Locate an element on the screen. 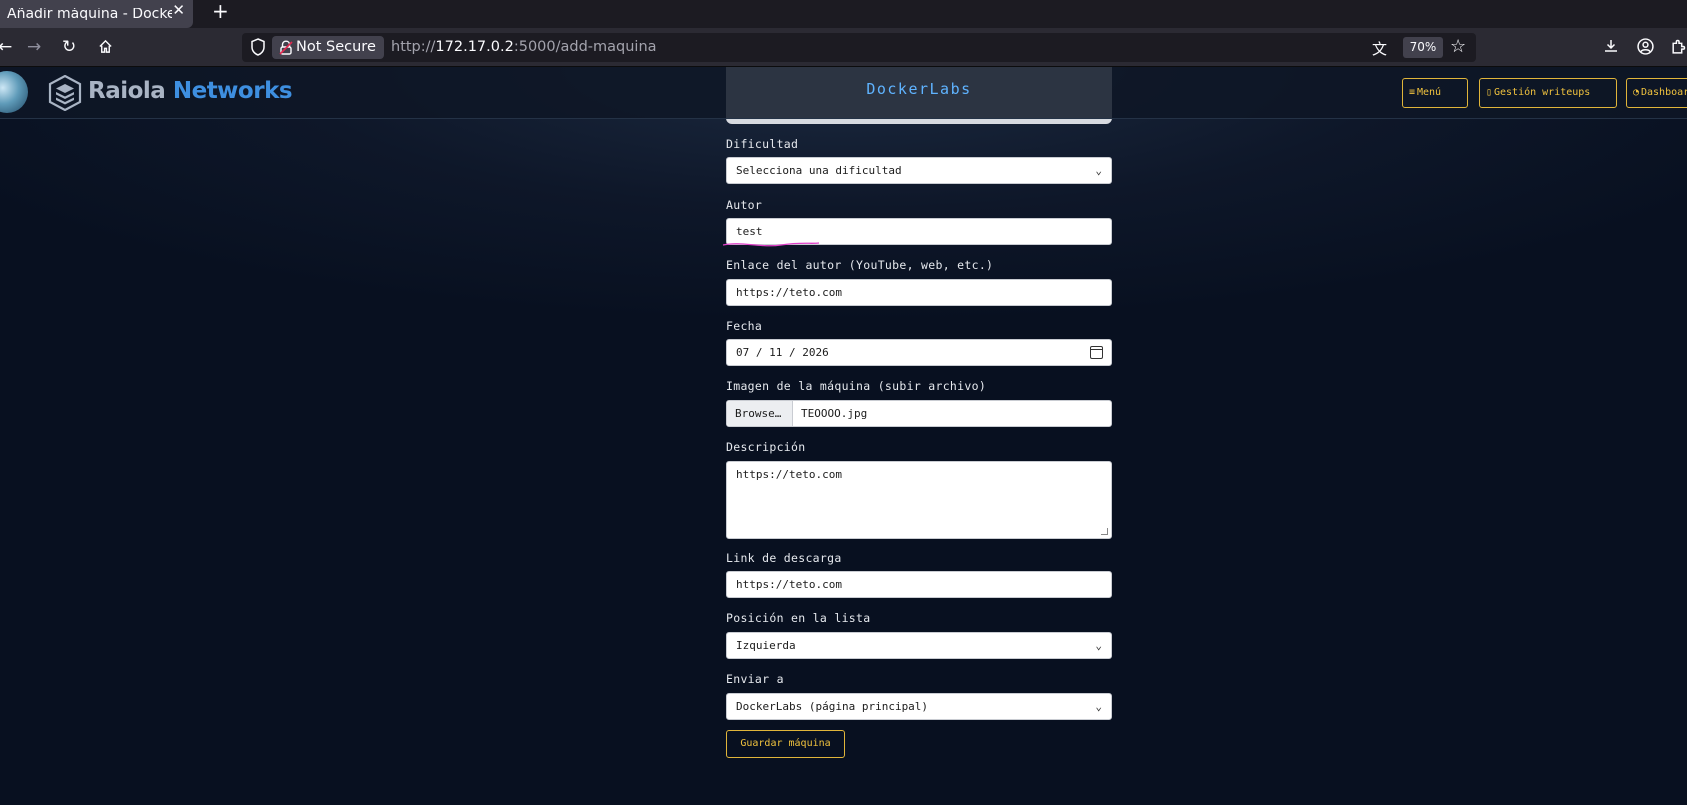 The height and width of the screenshot is (805, 1687). gauge-icon: ◔ is located at coordinates (1636, 92).